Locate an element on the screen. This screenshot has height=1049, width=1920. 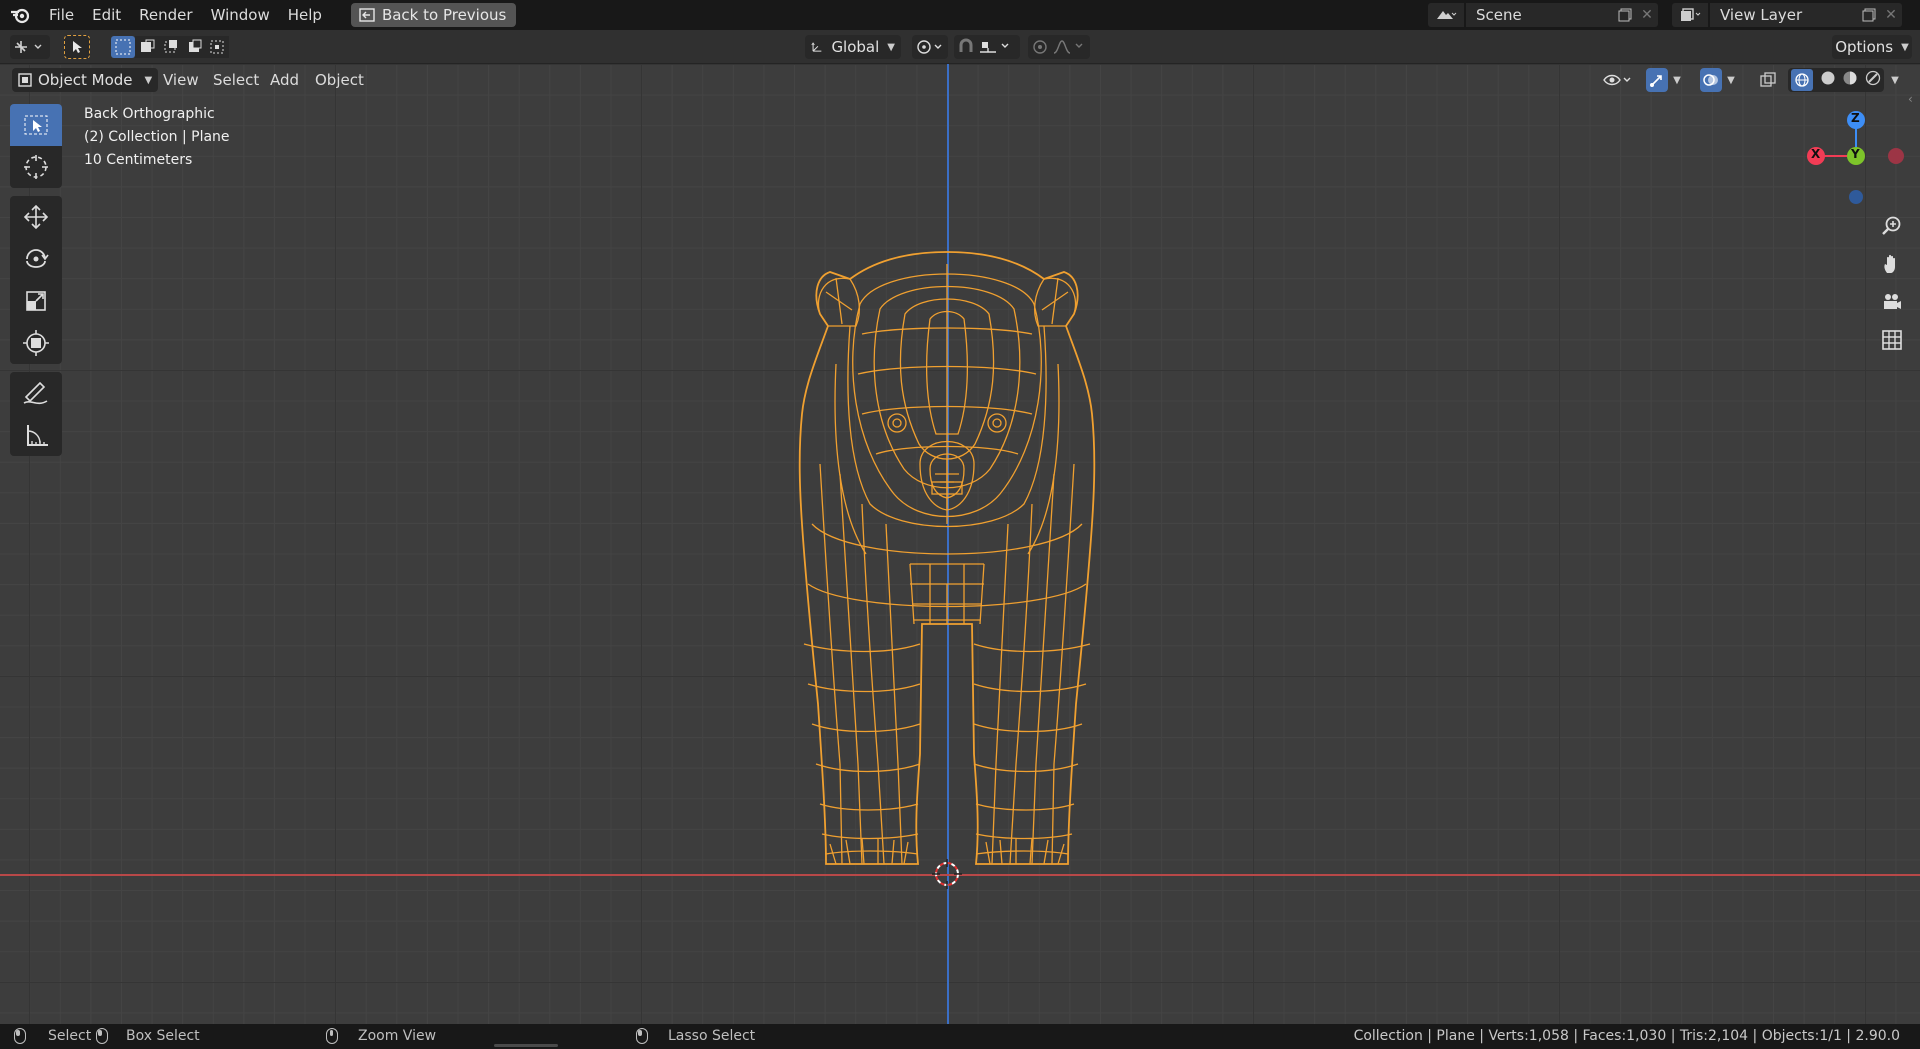
status-zoom-view-label: Zoom View is located at coordinates (397, 1036).